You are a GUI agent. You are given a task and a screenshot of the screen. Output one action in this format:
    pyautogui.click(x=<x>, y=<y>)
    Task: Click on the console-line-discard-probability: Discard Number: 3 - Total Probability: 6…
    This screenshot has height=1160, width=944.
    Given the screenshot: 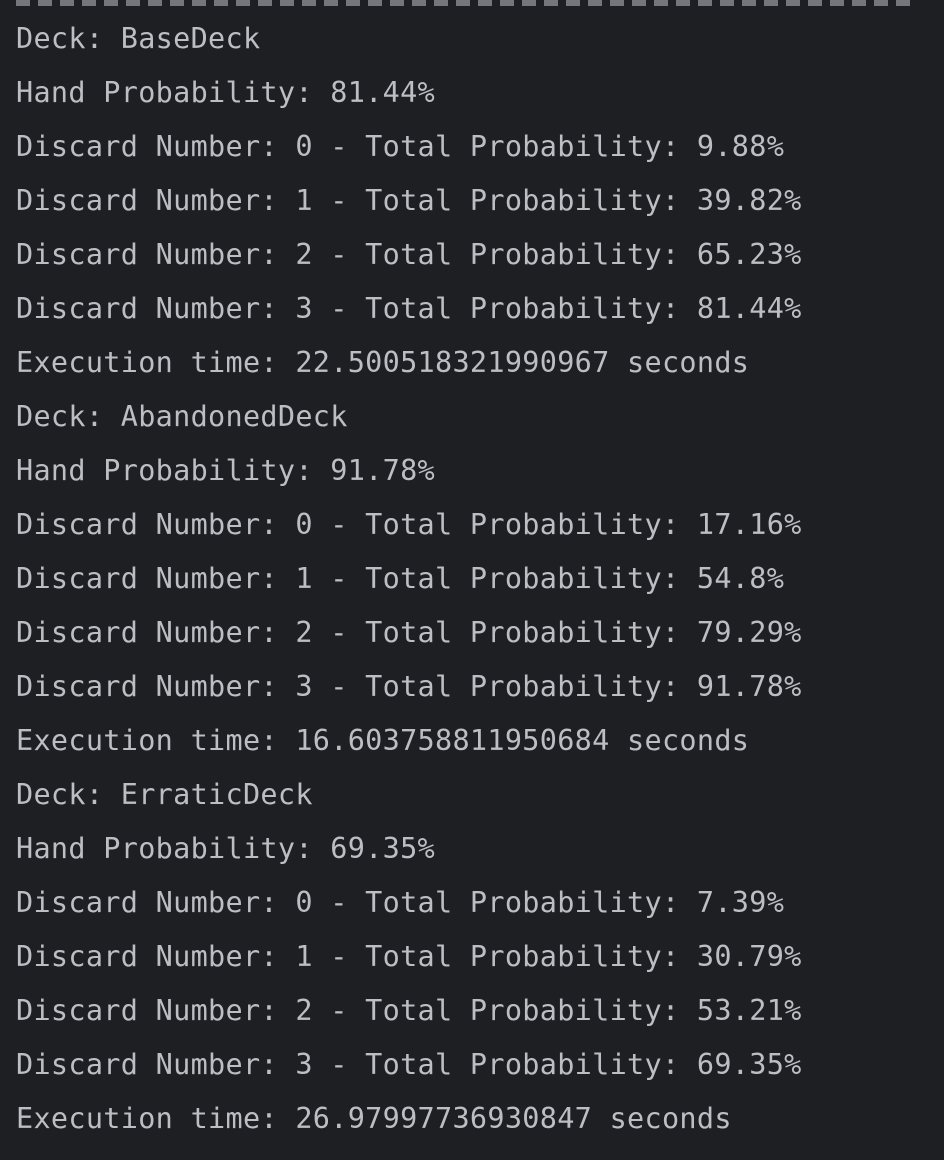 What is the action you would take?
    pyautogui.click(x=409, y=1064)
    